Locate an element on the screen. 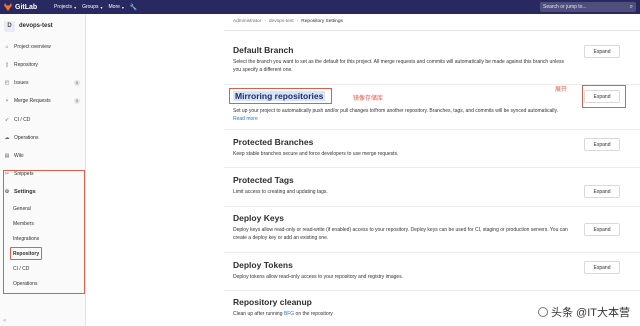  issues-count-badge: 0 is located at coordinates (76, 83).